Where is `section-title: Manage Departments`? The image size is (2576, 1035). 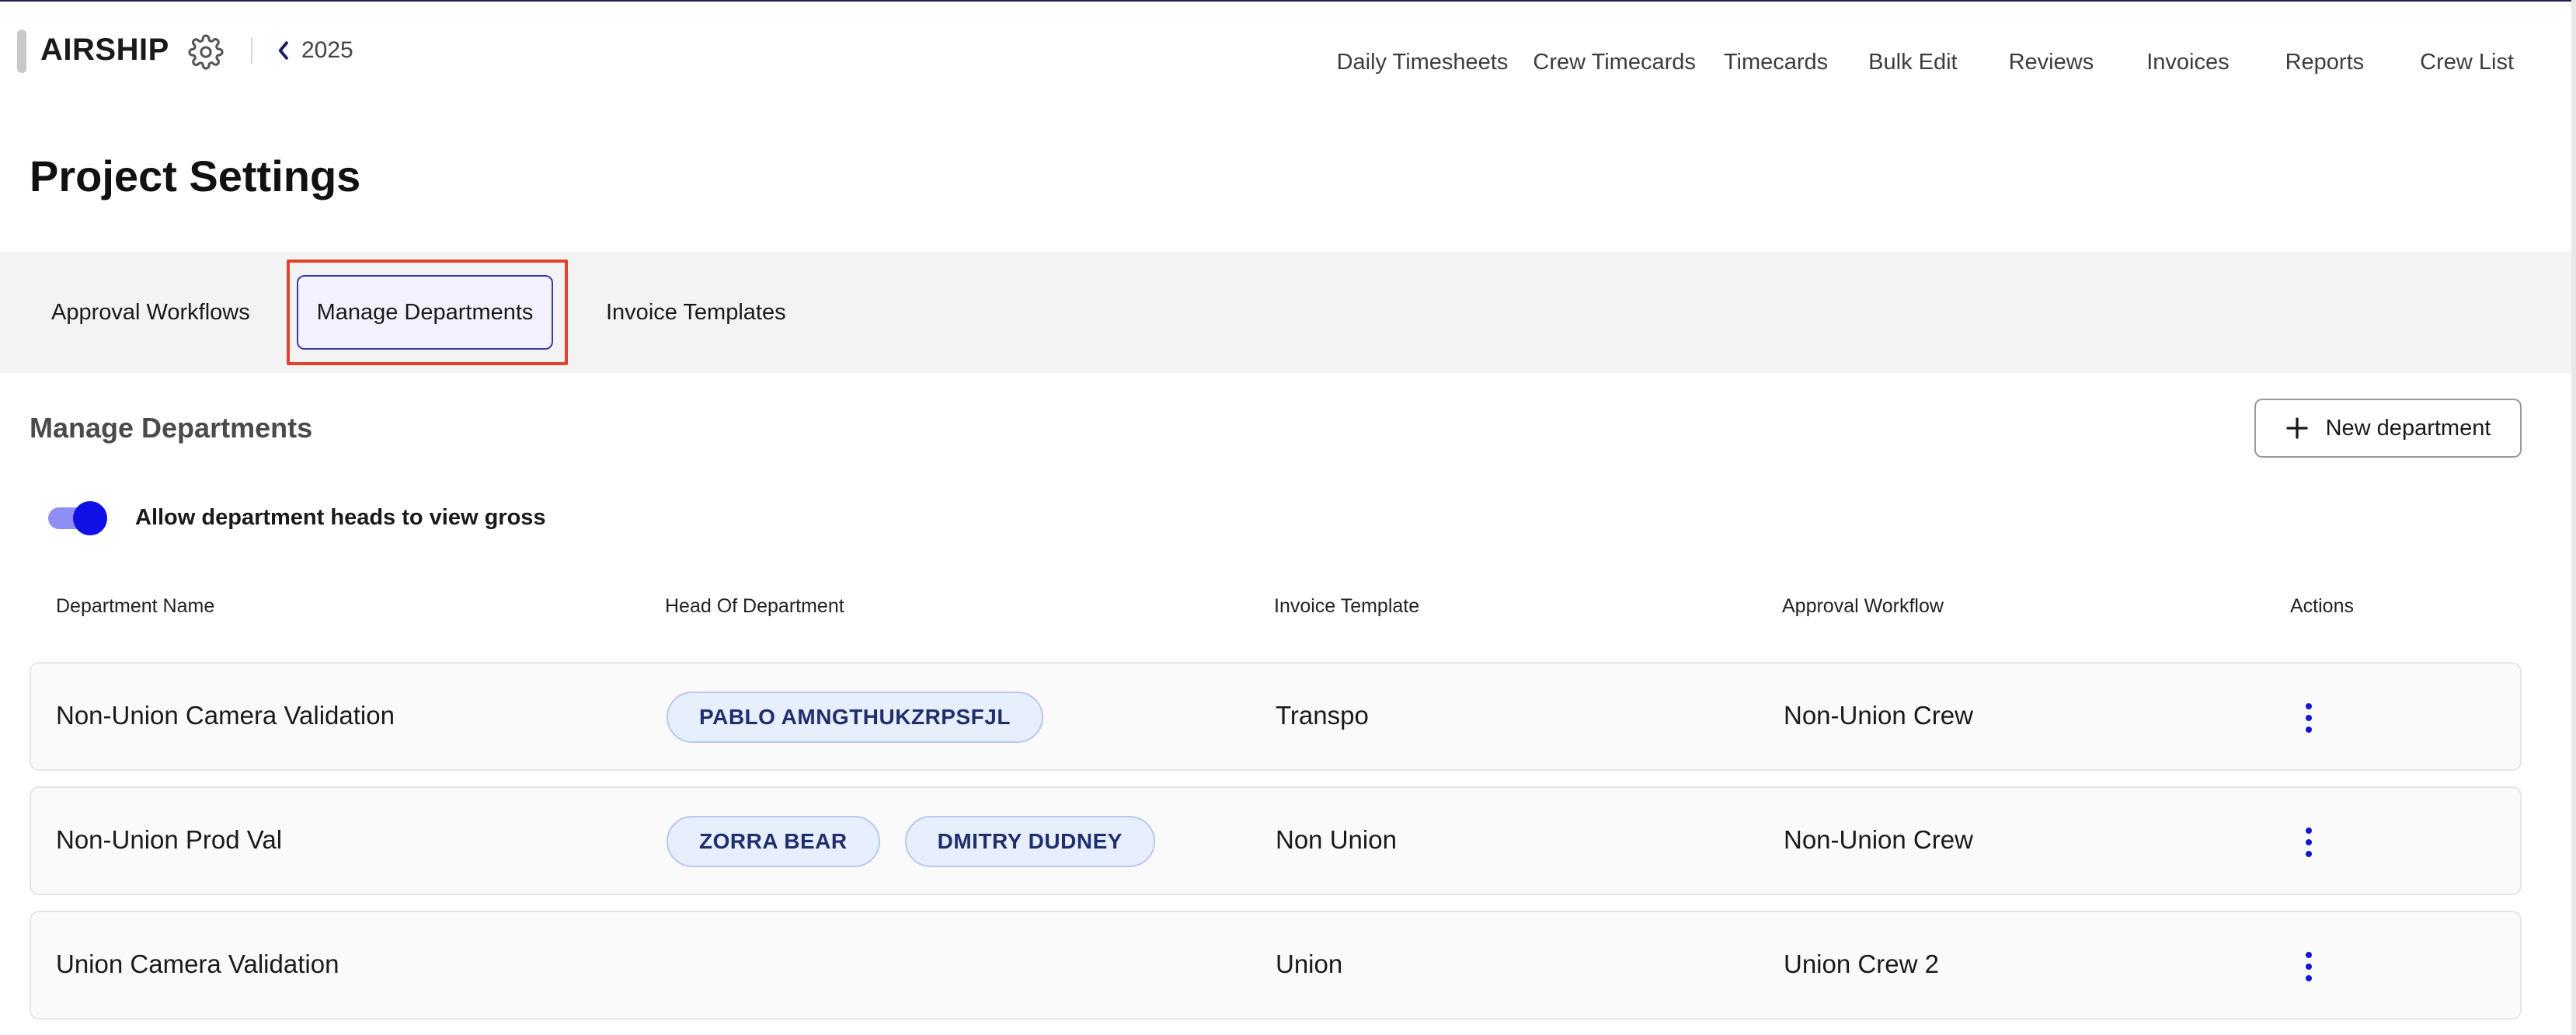
section-title: Manage Departments is located at coordinates (171, 428).